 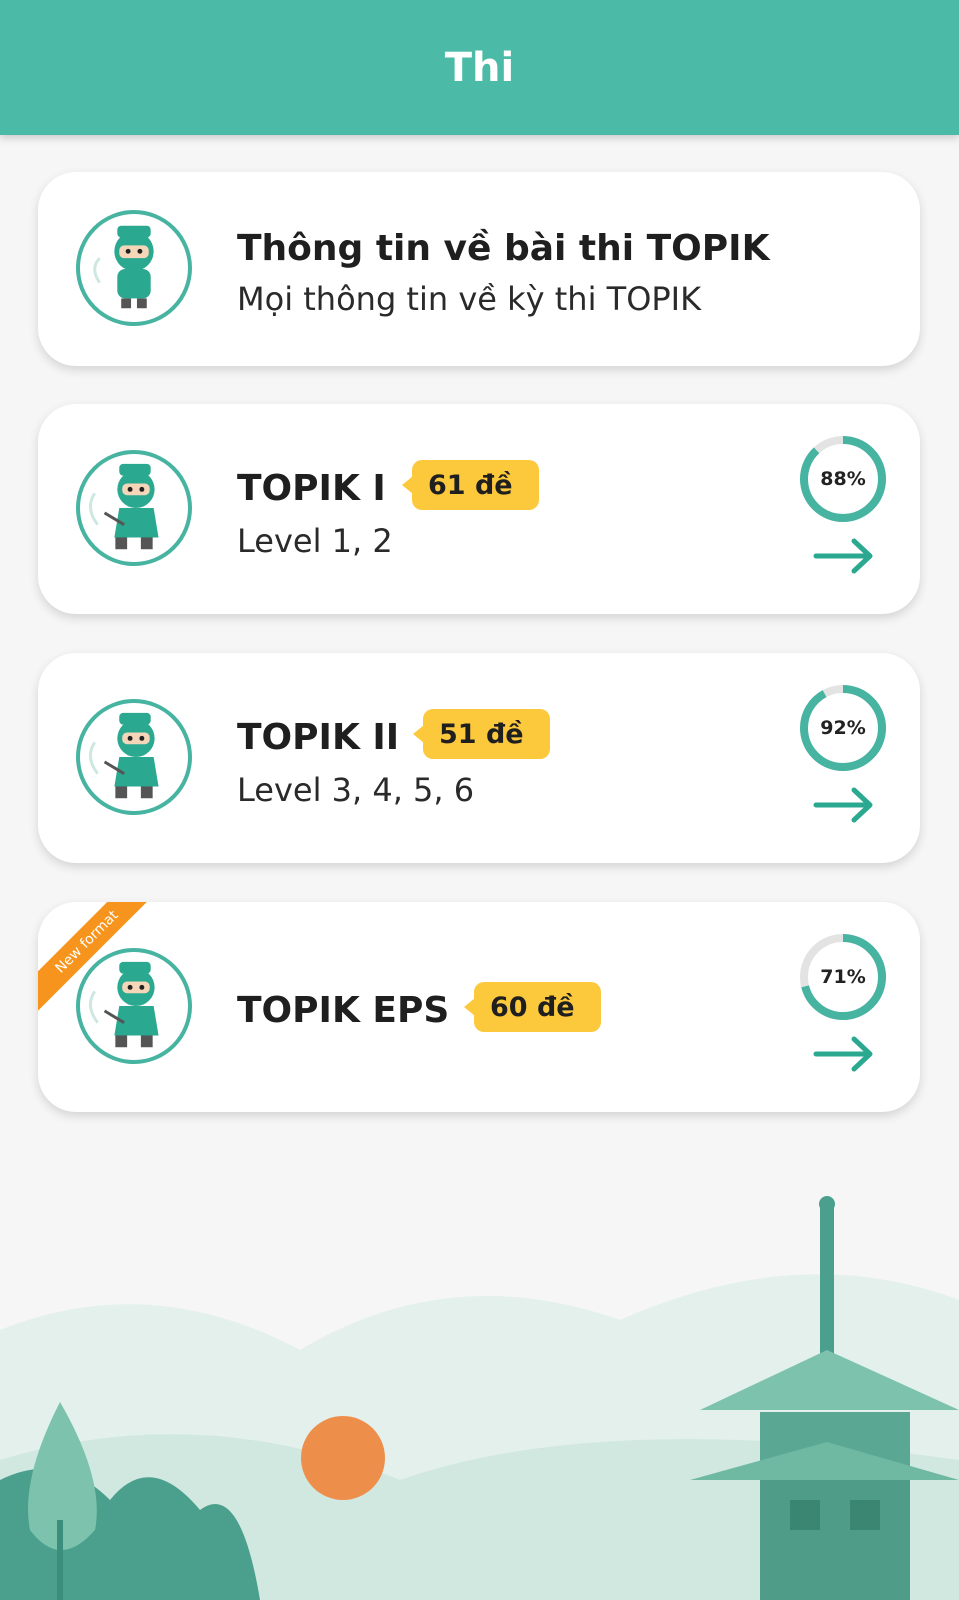 What do you see at coordinates (469, 299) in the screenshot?
I see `info-card-subtitle: Mọi thông tin về kỳ thi TOPIK` at bounding box center [469, 299].